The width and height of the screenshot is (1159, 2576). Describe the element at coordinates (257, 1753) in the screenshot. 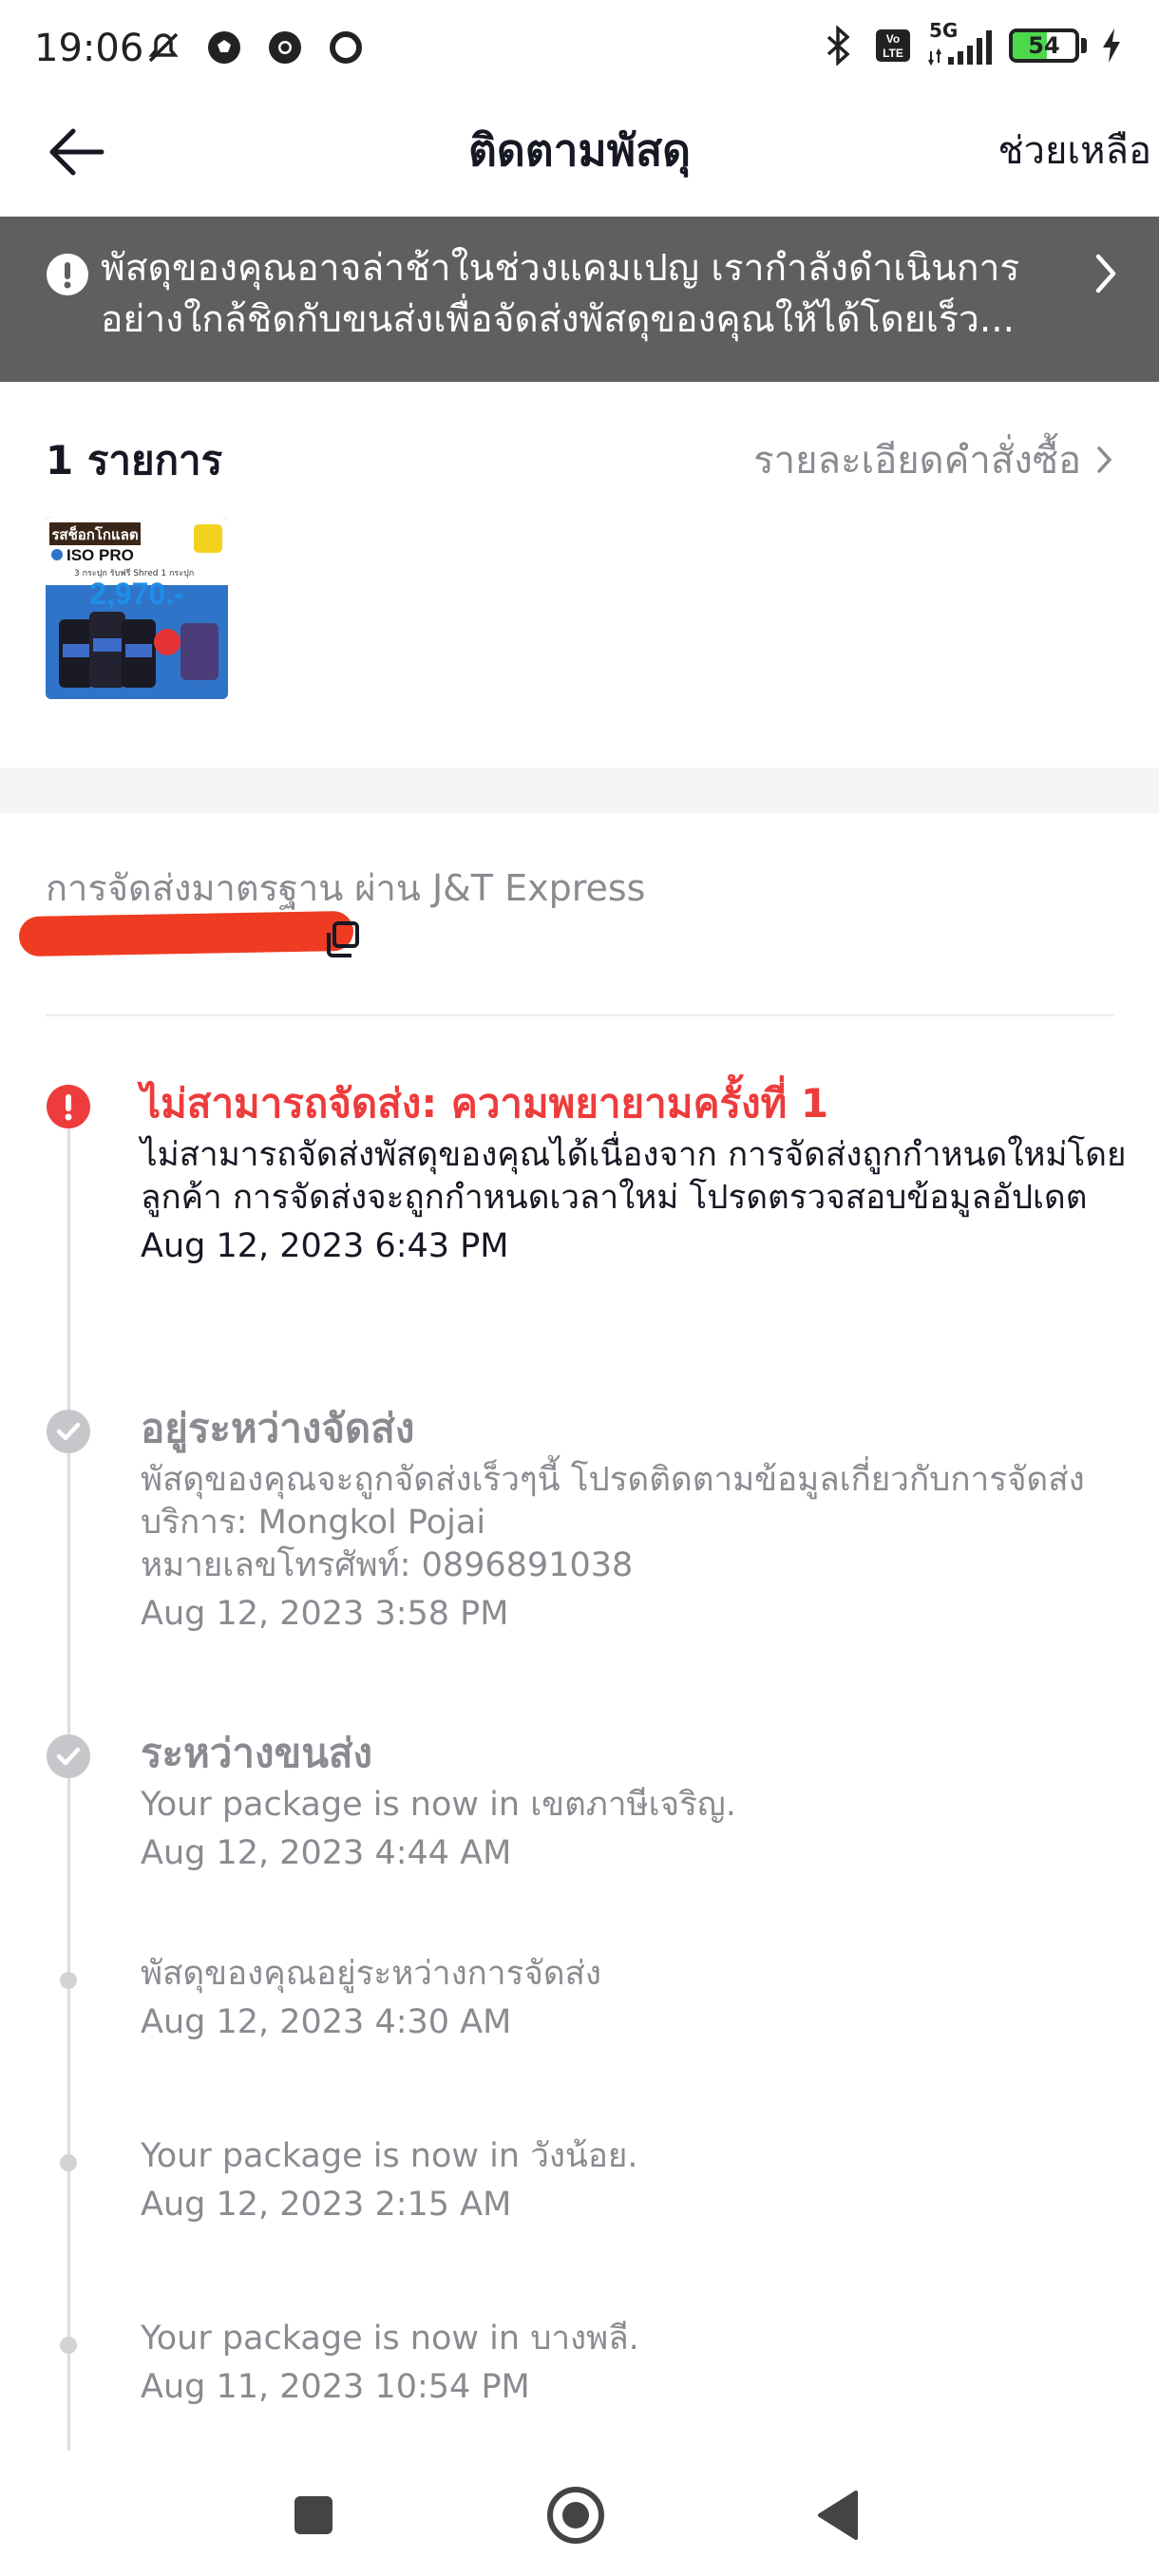

I see `timeline-title: ระหว่างขนส่ง` at that location.